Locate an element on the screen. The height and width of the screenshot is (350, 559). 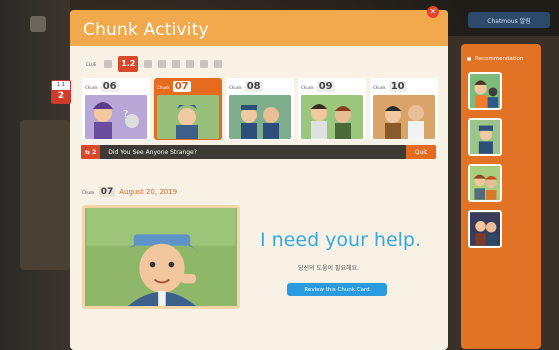
home-icon is located at coordinates (38, 24).